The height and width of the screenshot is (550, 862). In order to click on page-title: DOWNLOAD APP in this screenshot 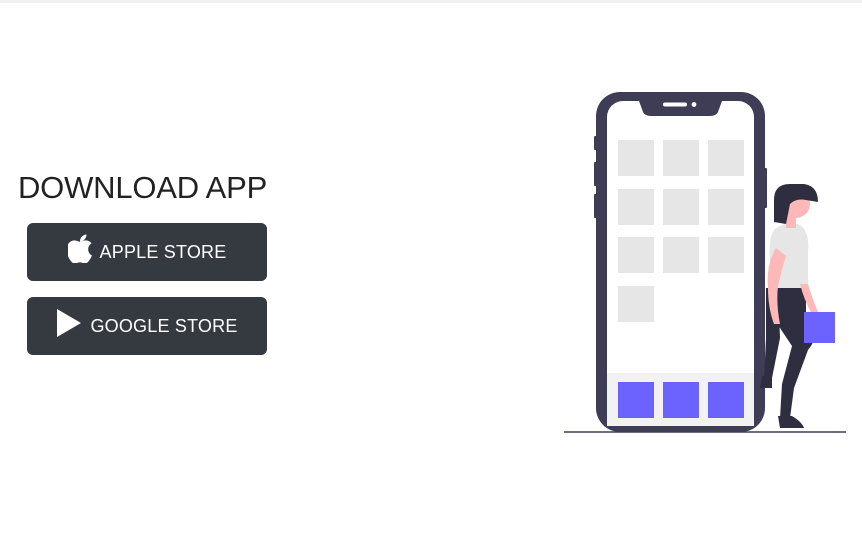, I will do `click(143, 187)`.